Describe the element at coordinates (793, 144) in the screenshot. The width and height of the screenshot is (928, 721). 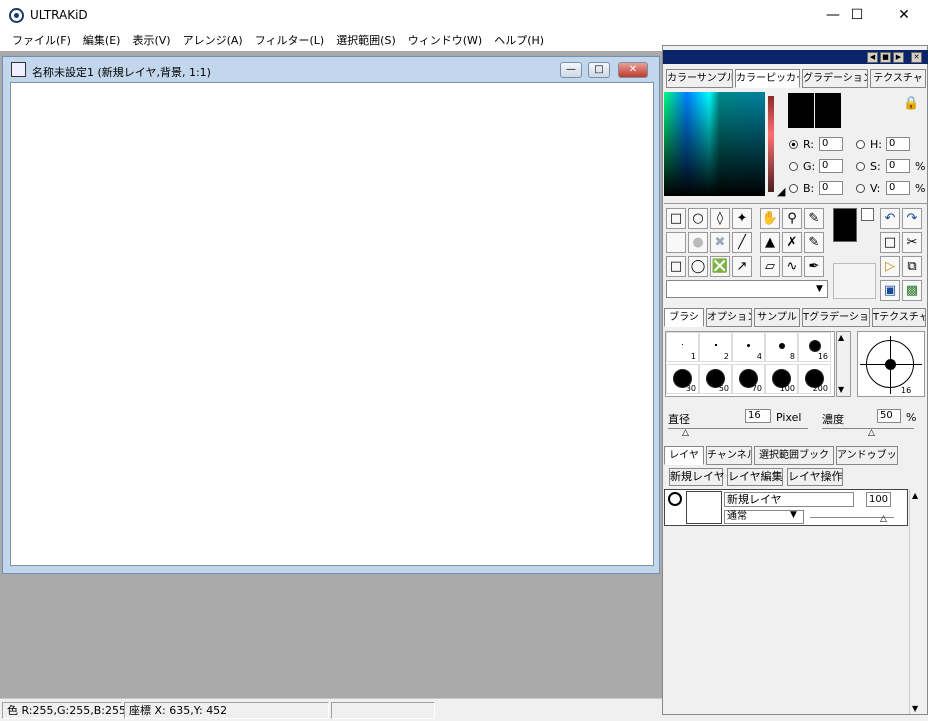
I see `radio-r` at that location.